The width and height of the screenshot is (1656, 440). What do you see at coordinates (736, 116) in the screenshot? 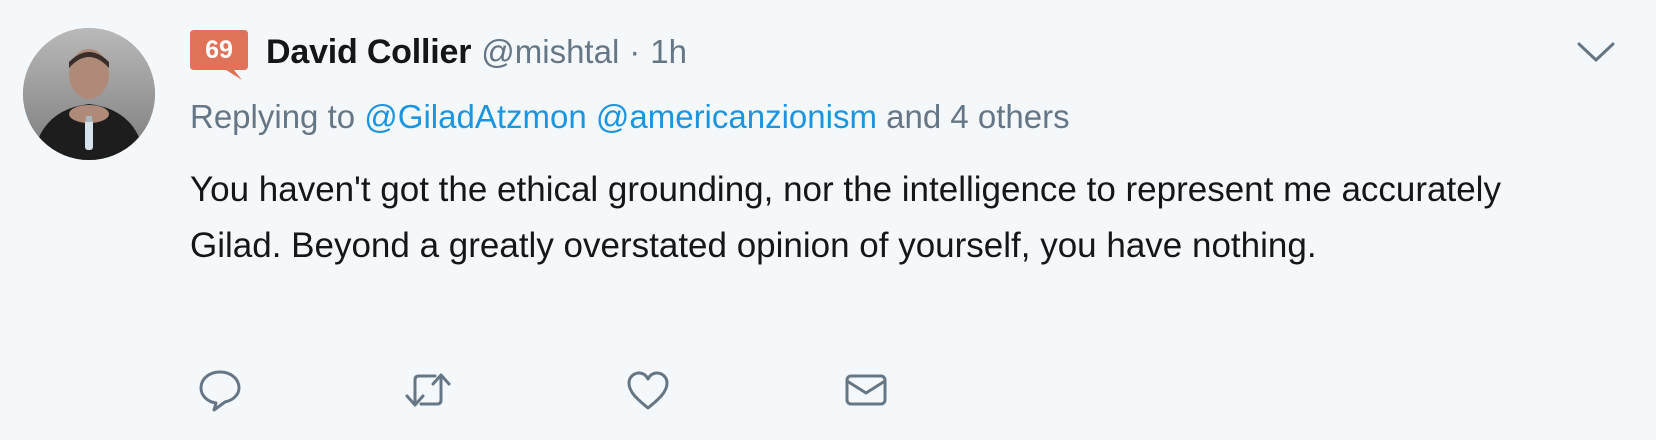
I see `mention-link: @americanzionism` at bounding box center [736, 116].